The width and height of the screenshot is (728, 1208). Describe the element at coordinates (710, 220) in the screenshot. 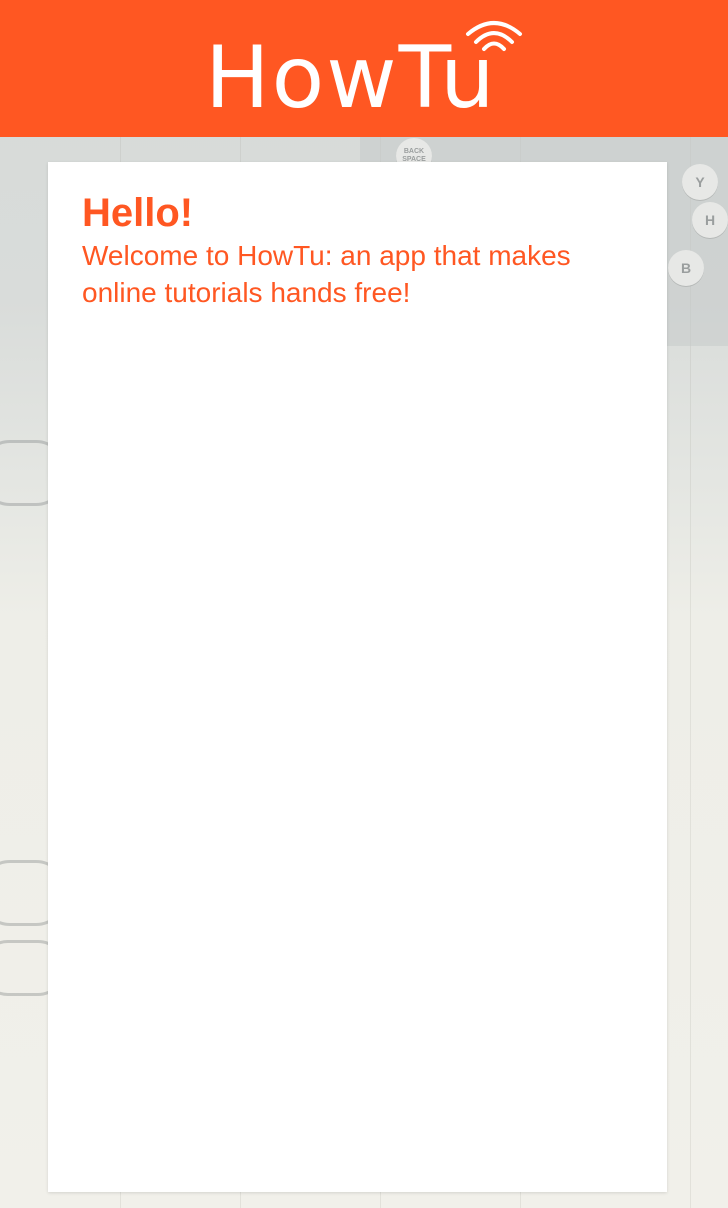

I see `typewriter-key: H` at that location.